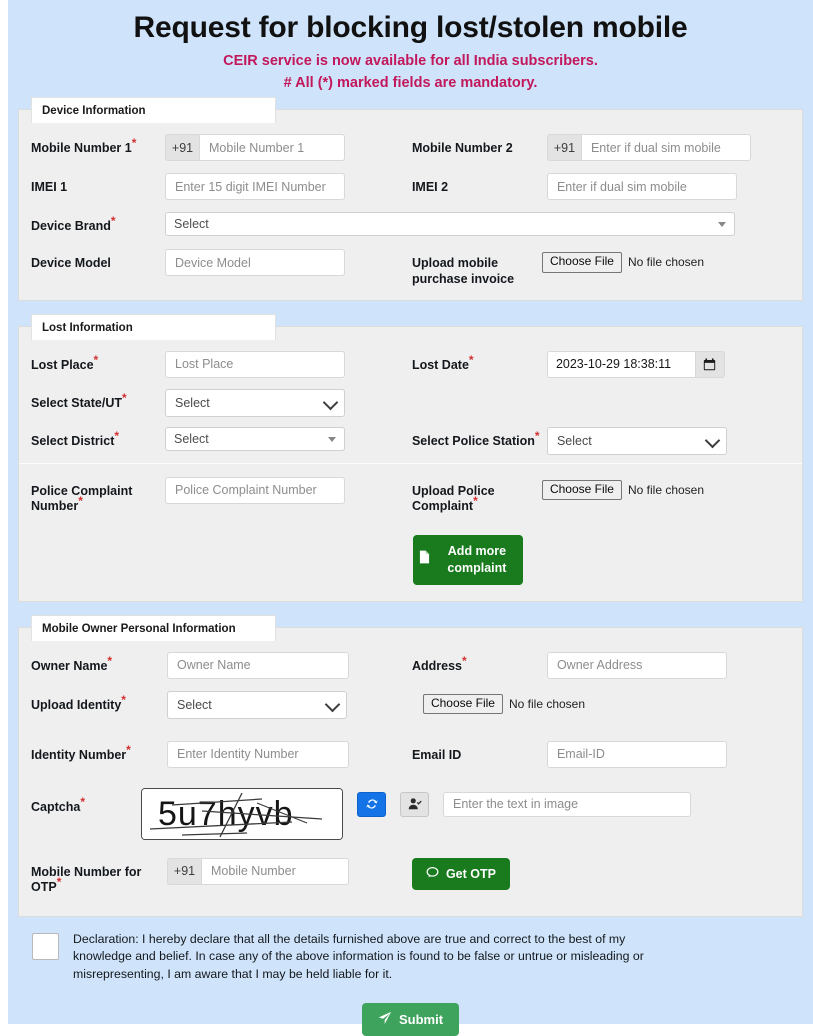 The height and width of the screenshot is (1036, 813). I want to click on mobile-number-1-group: Mobile Number 1* +91, so click(221, 148).